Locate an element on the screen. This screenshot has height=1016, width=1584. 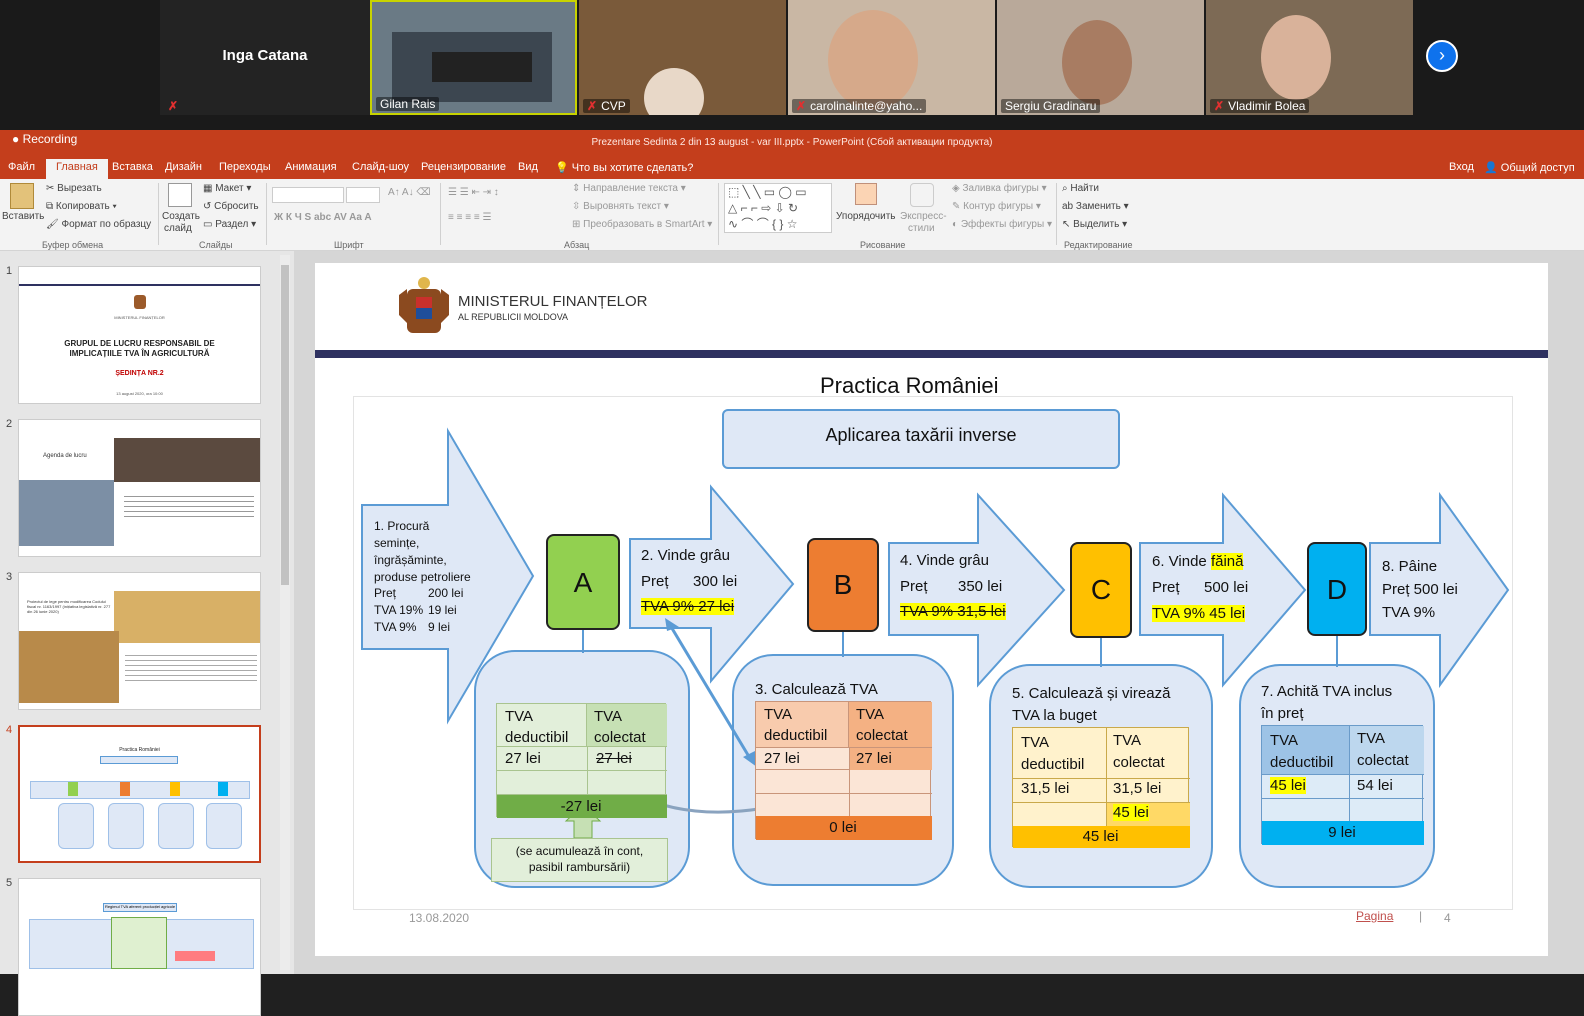
paste-button: Вставить is located at coordinates (23, 216).